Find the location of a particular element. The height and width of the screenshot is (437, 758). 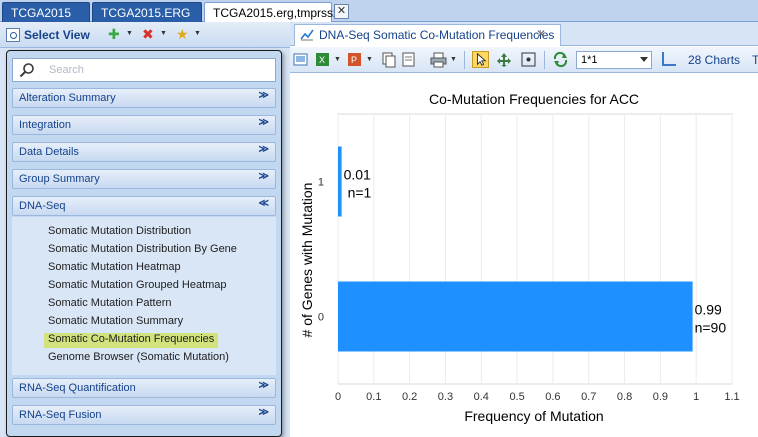

group-integration: Integration ≫ is located at coordinates (144, 125).